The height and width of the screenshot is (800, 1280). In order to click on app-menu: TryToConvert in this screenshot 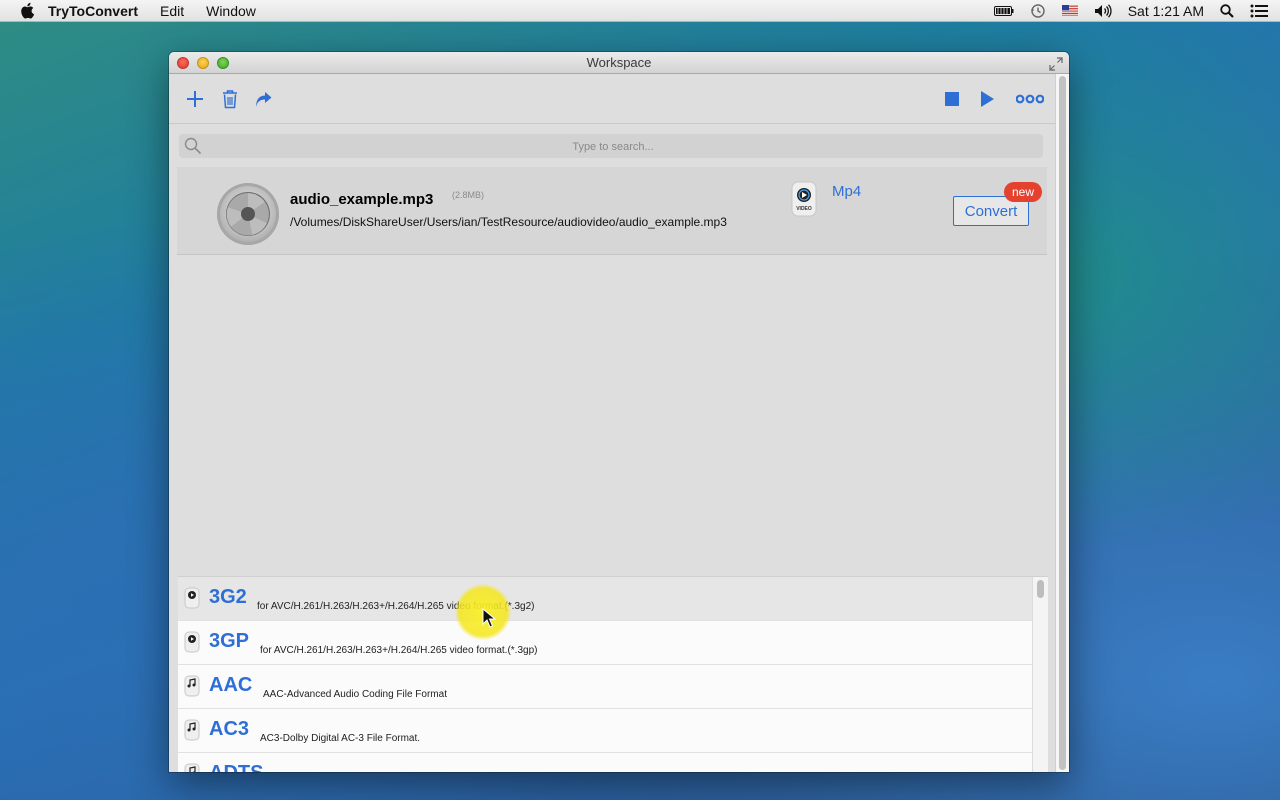, I will do `click(93, 11)`.